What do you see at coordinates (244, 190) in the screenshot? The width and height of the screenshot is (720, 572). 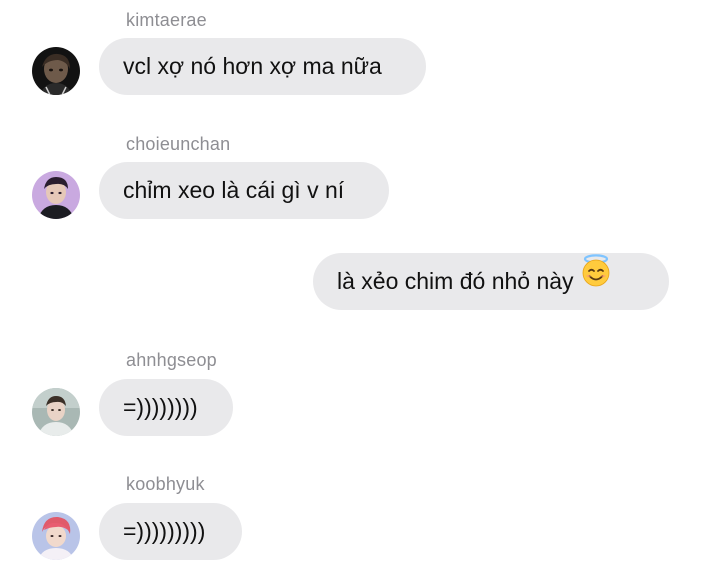 I see `message-bubble: chỉm xeo là cái gì v ní` at bounding box center [244, 190].